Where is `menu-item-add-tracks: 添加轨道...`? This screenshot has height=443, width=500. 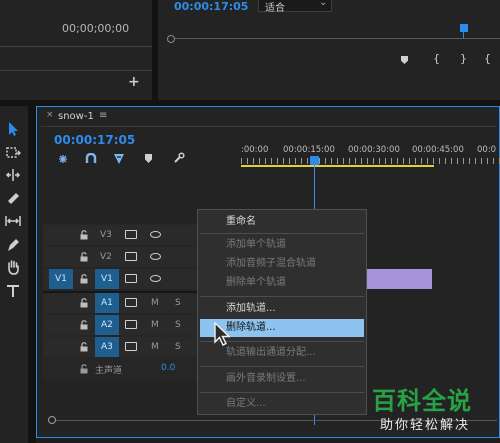 menu-item-add-tracks: 添加轨道... is located at coordinates (282, 309).